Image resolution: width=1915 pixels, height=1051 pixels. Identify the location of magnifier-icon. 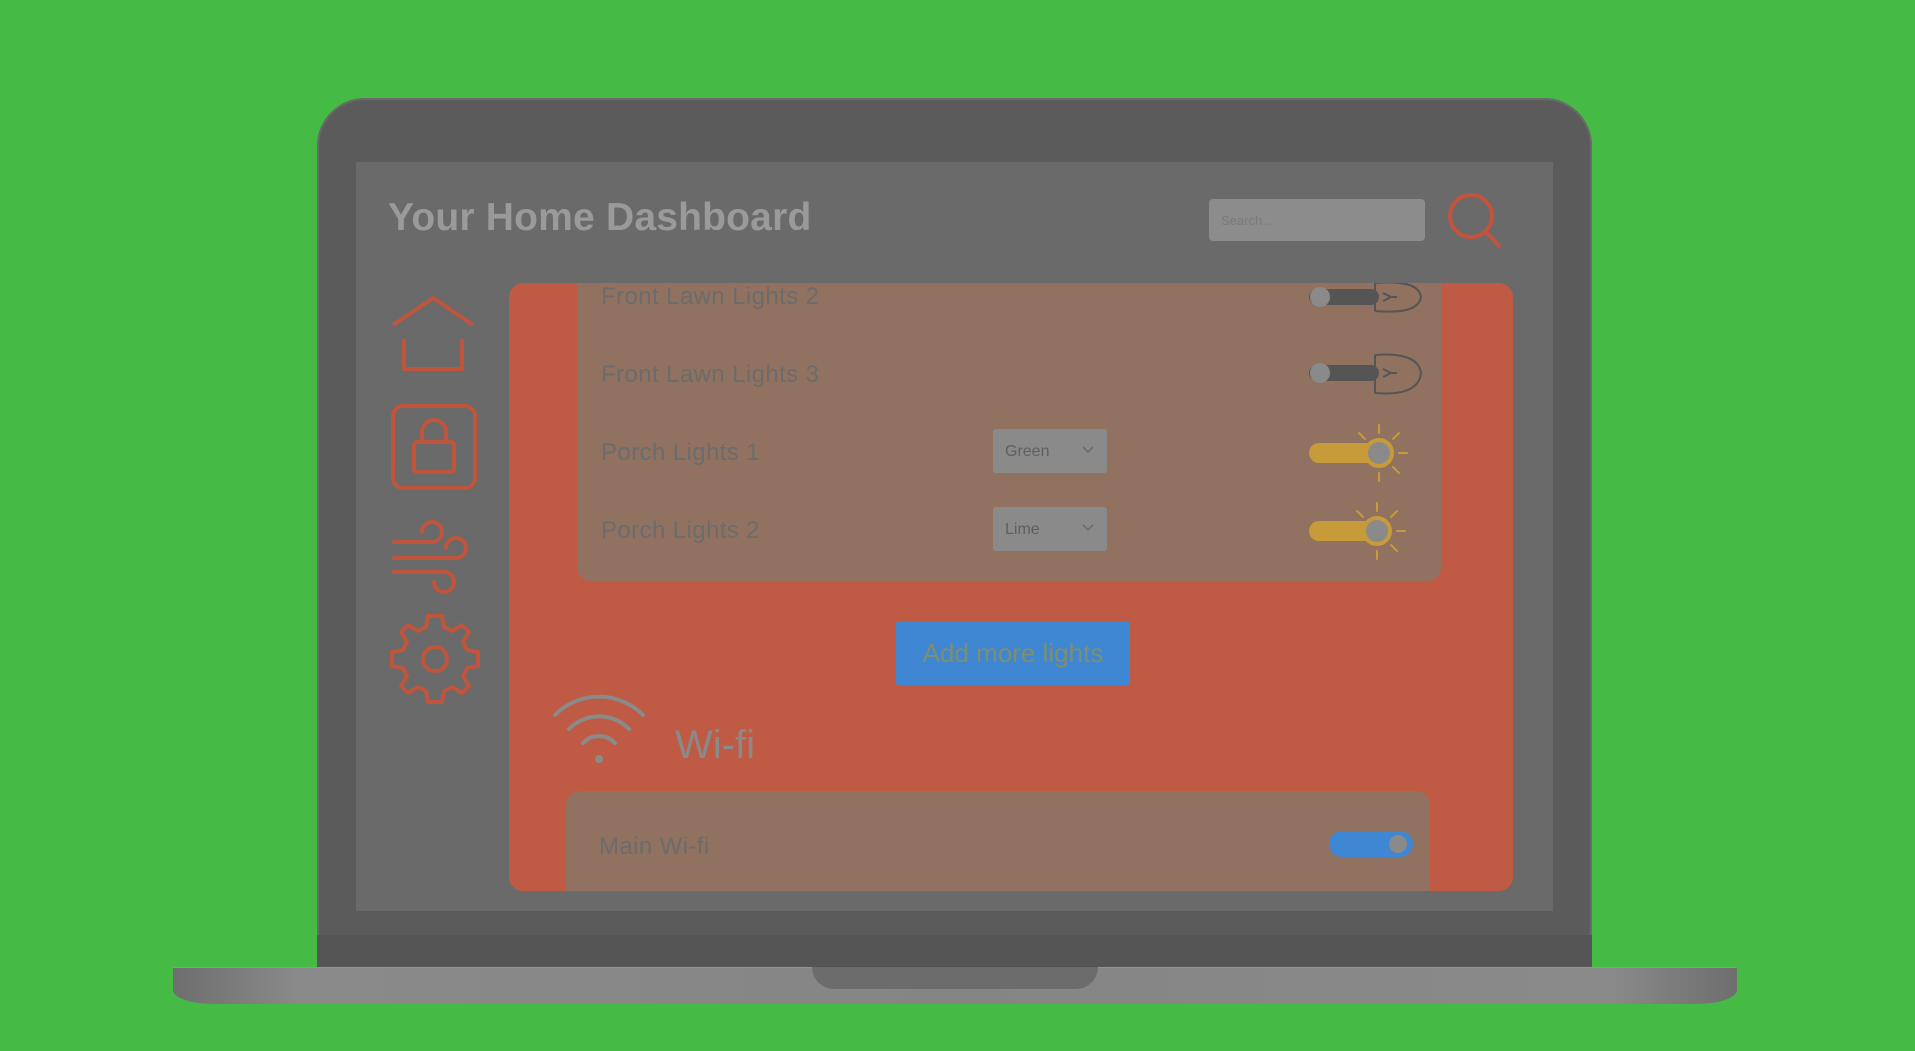
(1474, 220).